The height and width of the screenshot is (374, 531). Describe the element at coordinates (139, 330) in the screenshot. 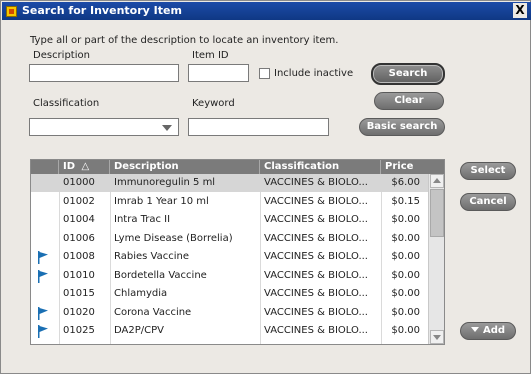

I see `cell-description: DA2P/CPV` at that location.